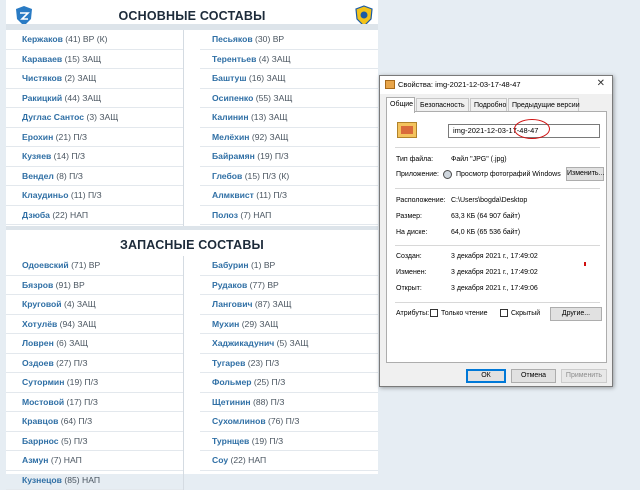 The height and width of the screenshot is (490, 640). I want to click on file-thumbnail-icon, so click(407, 130).